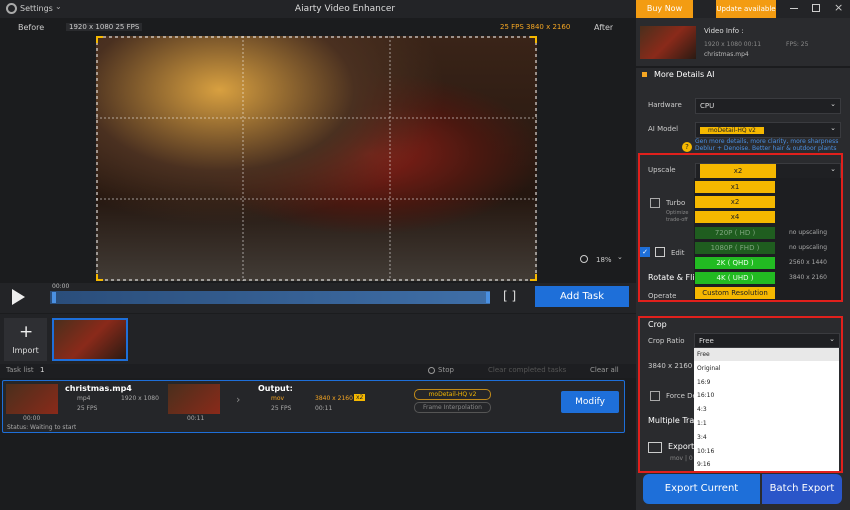 Image resolution: width=850 pixels, height=510 pixels. Describe the element at coordinates (724, 31) in the screenshot. I see `video-info-label: Video Info :` at that location.